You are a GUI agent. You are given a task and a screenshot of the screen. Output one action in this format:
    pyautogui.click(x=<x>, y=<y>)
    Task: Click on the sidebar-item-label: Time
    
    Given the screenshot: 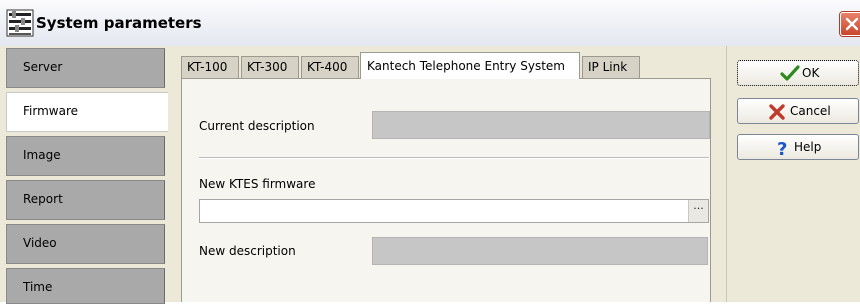 What is the action you would take?
    pyautogui.click(x=38, y=287)
    